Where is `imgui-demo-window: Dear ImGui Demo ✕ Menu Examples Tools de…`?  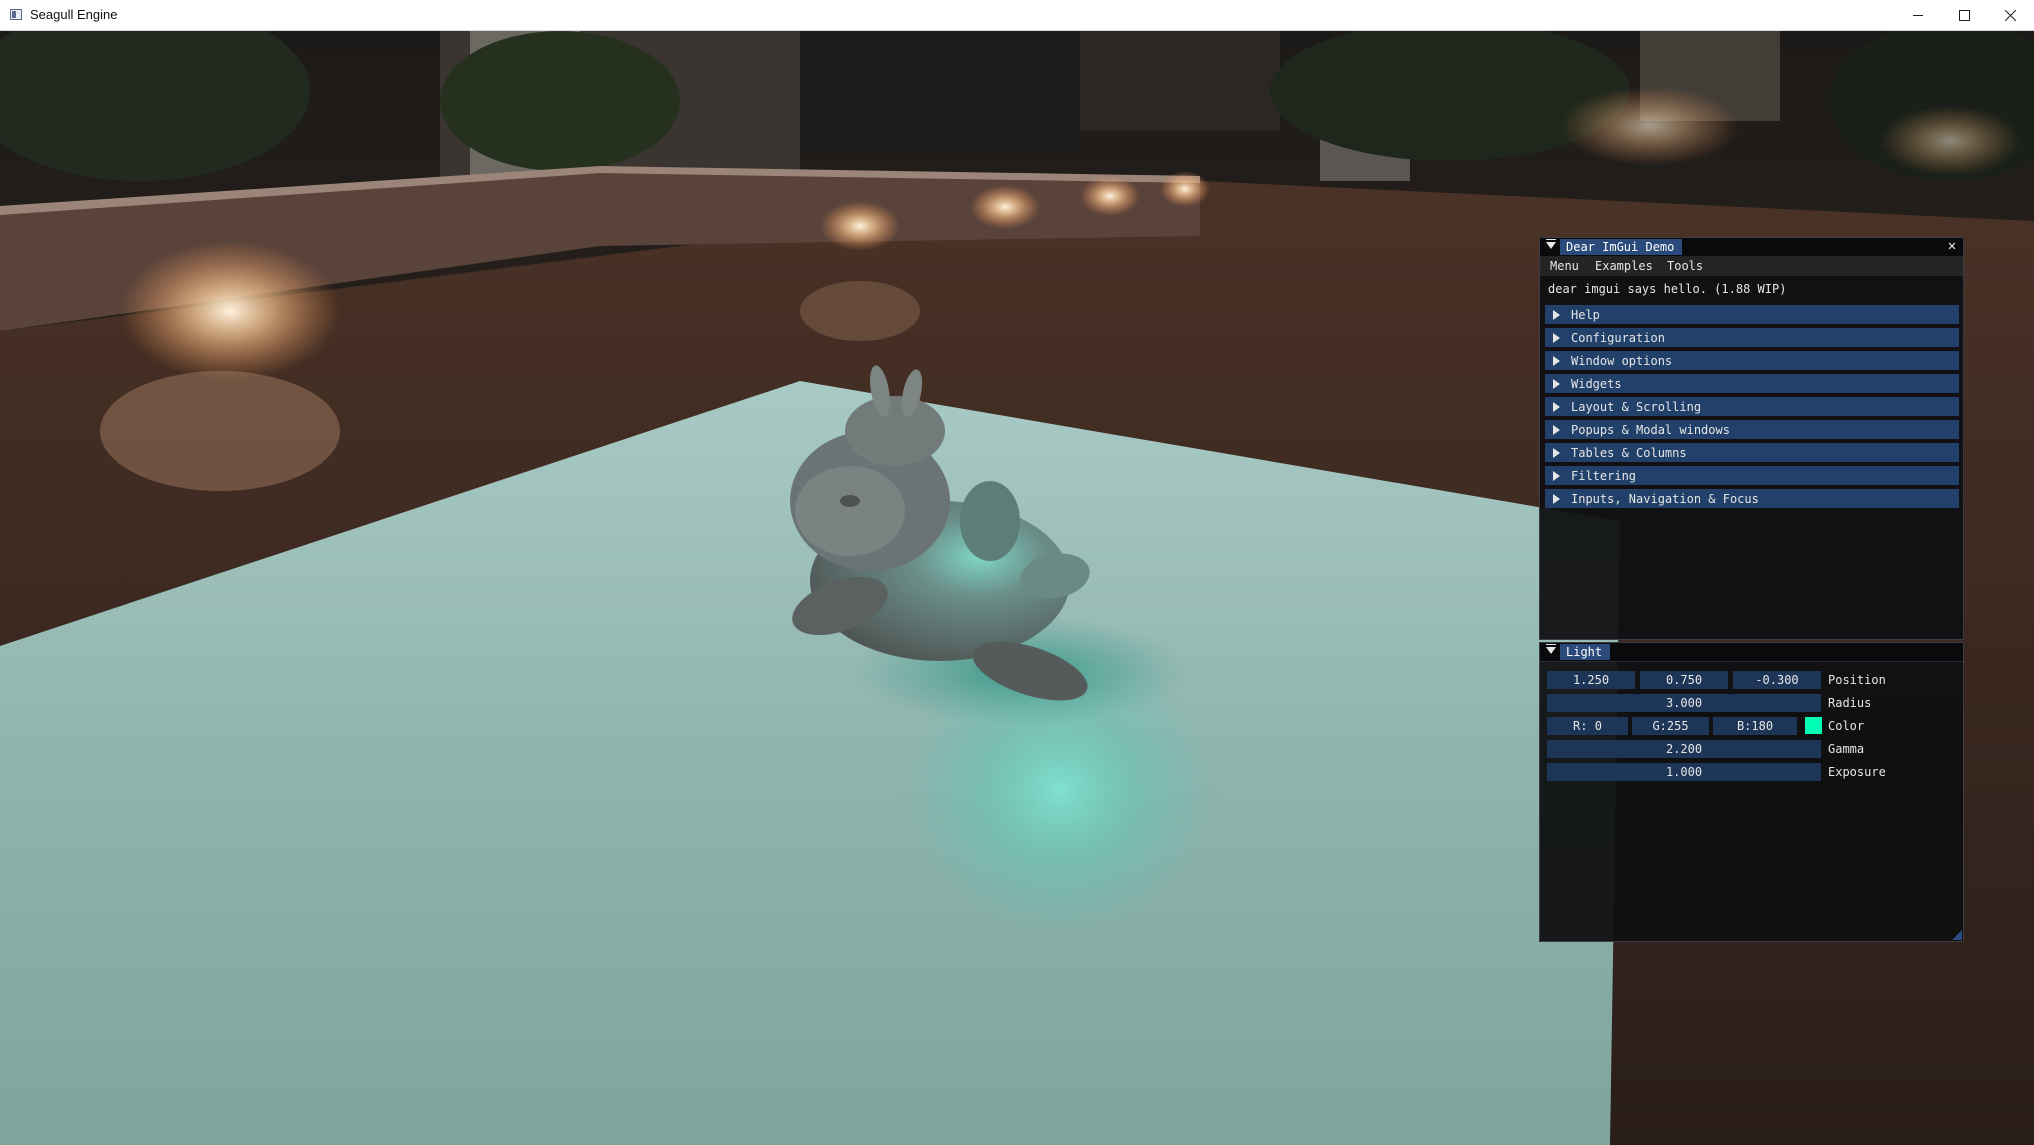 imgui-demo-window: Dear ImGui Demo ✕ Menu Examples Tools de… is located at coordinates (1751, 438).